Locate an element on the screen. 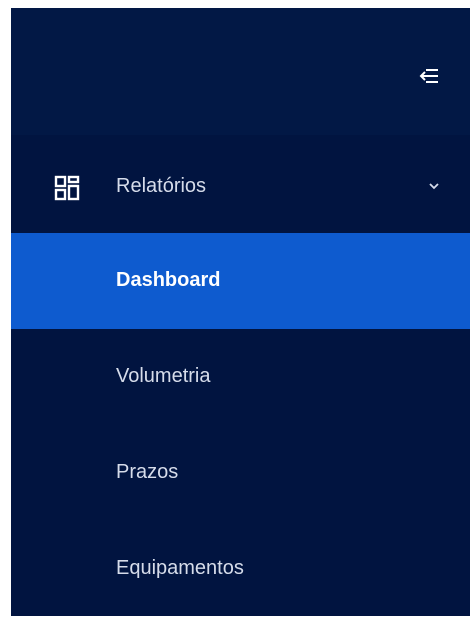 The width and height of the screenshot is (470, 626). menu-item-equipamentos: Equipamentos is located at coordinates (240, 568).